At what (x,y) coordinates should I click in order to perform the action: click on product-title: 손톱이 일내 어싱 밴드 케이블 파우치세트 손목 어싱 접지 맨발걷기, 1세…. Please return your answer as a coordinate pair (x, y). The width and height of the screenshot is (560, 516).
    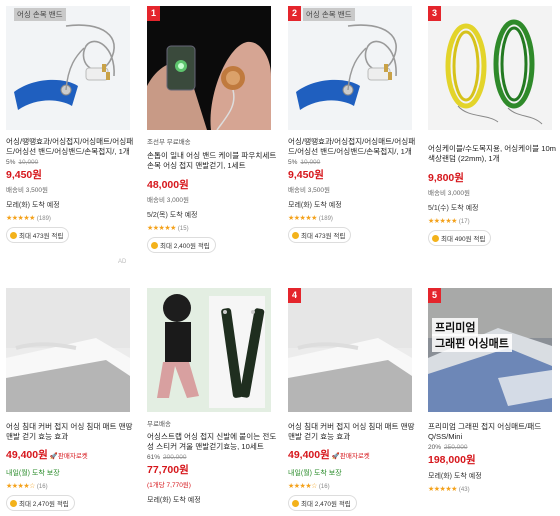
    Looking at the image, I should click on (212, 161).